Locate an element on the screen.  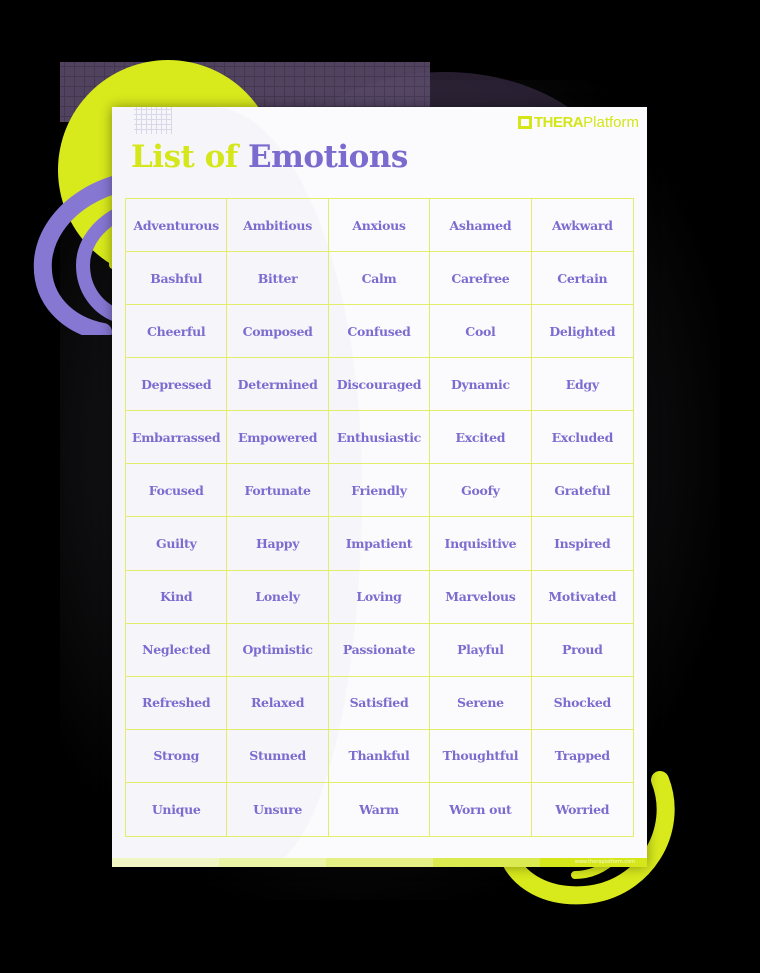
emotion-cell: Enthusiastic is located at coordinates (379, 438).